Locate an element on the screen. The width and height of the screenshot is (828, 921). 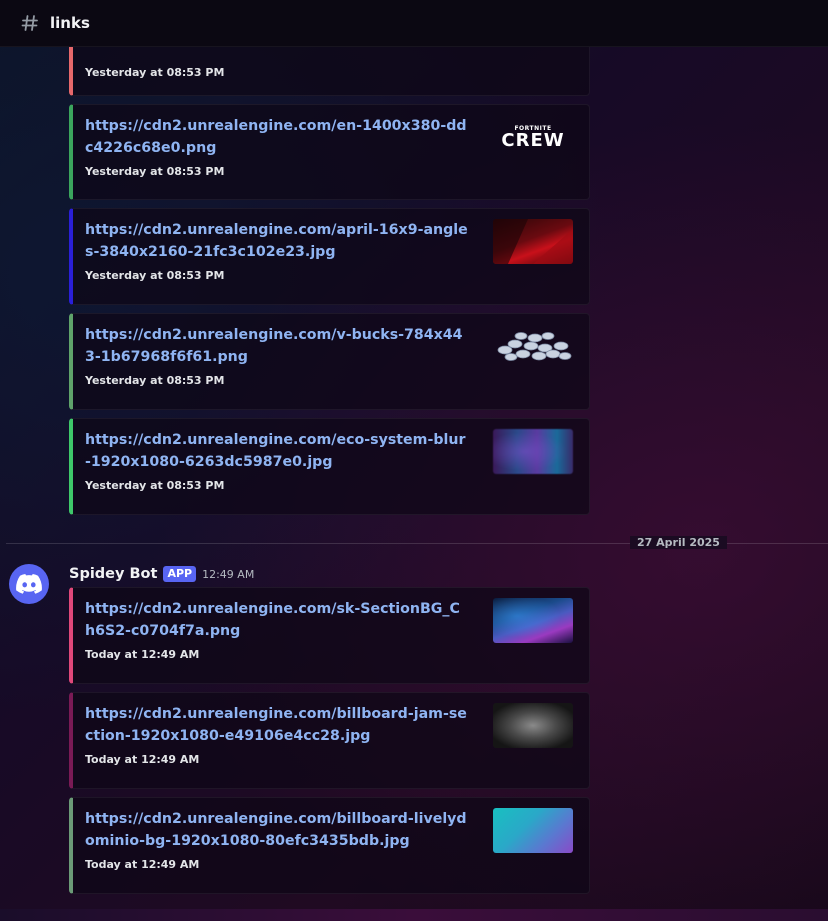
avatar is located at coordinates (29, 584).